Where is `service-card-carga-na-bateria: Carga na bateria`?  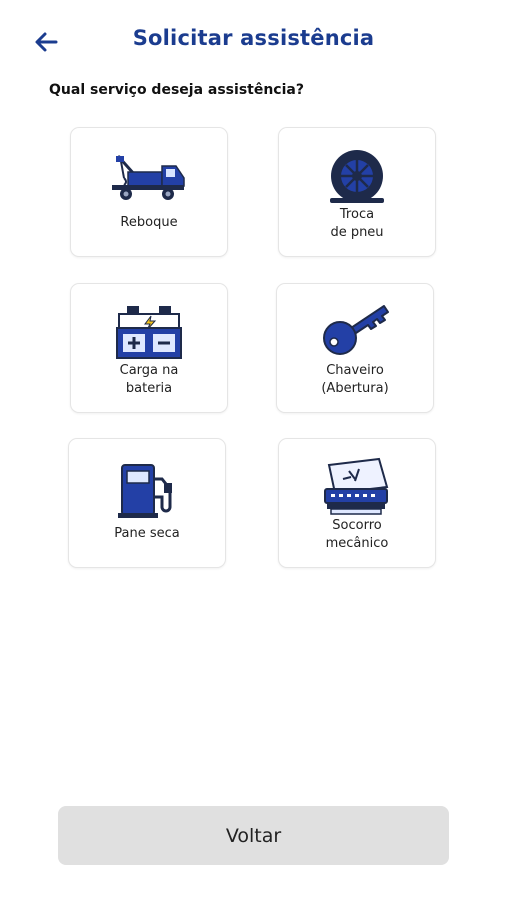 service-card-carga-na-bateria: Carga na bateria is located at coordinates (149, 348).